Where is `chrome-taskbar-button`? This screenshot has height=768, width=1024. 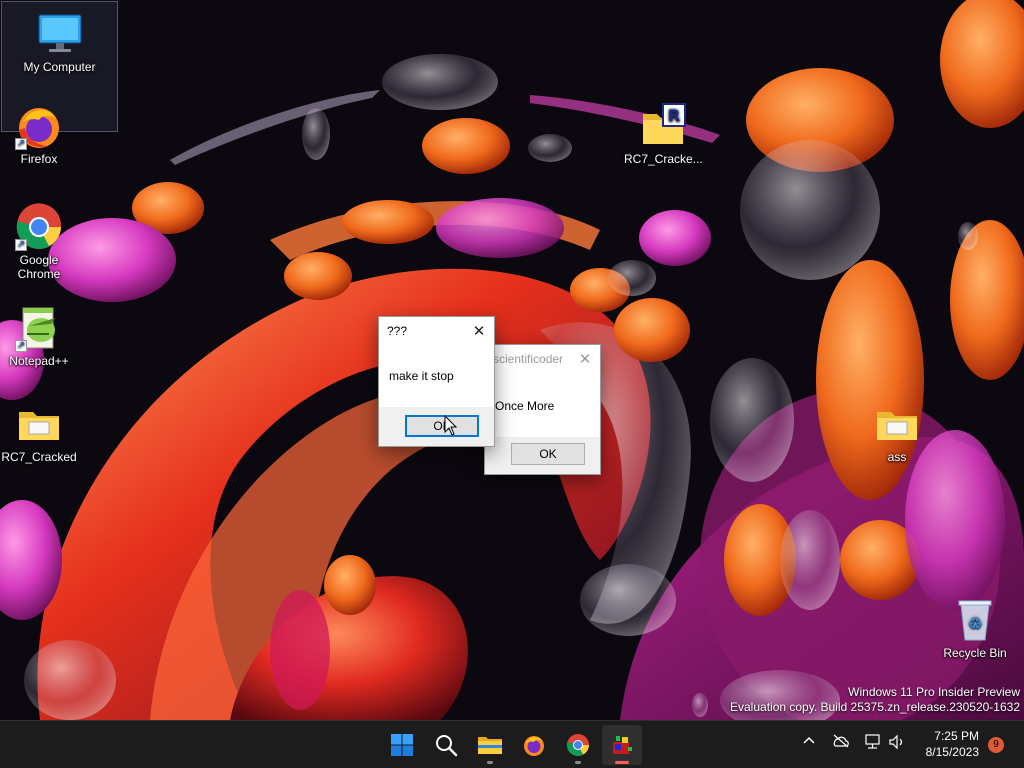
chrome-taskbar-button is located at coordinates (578, 745).